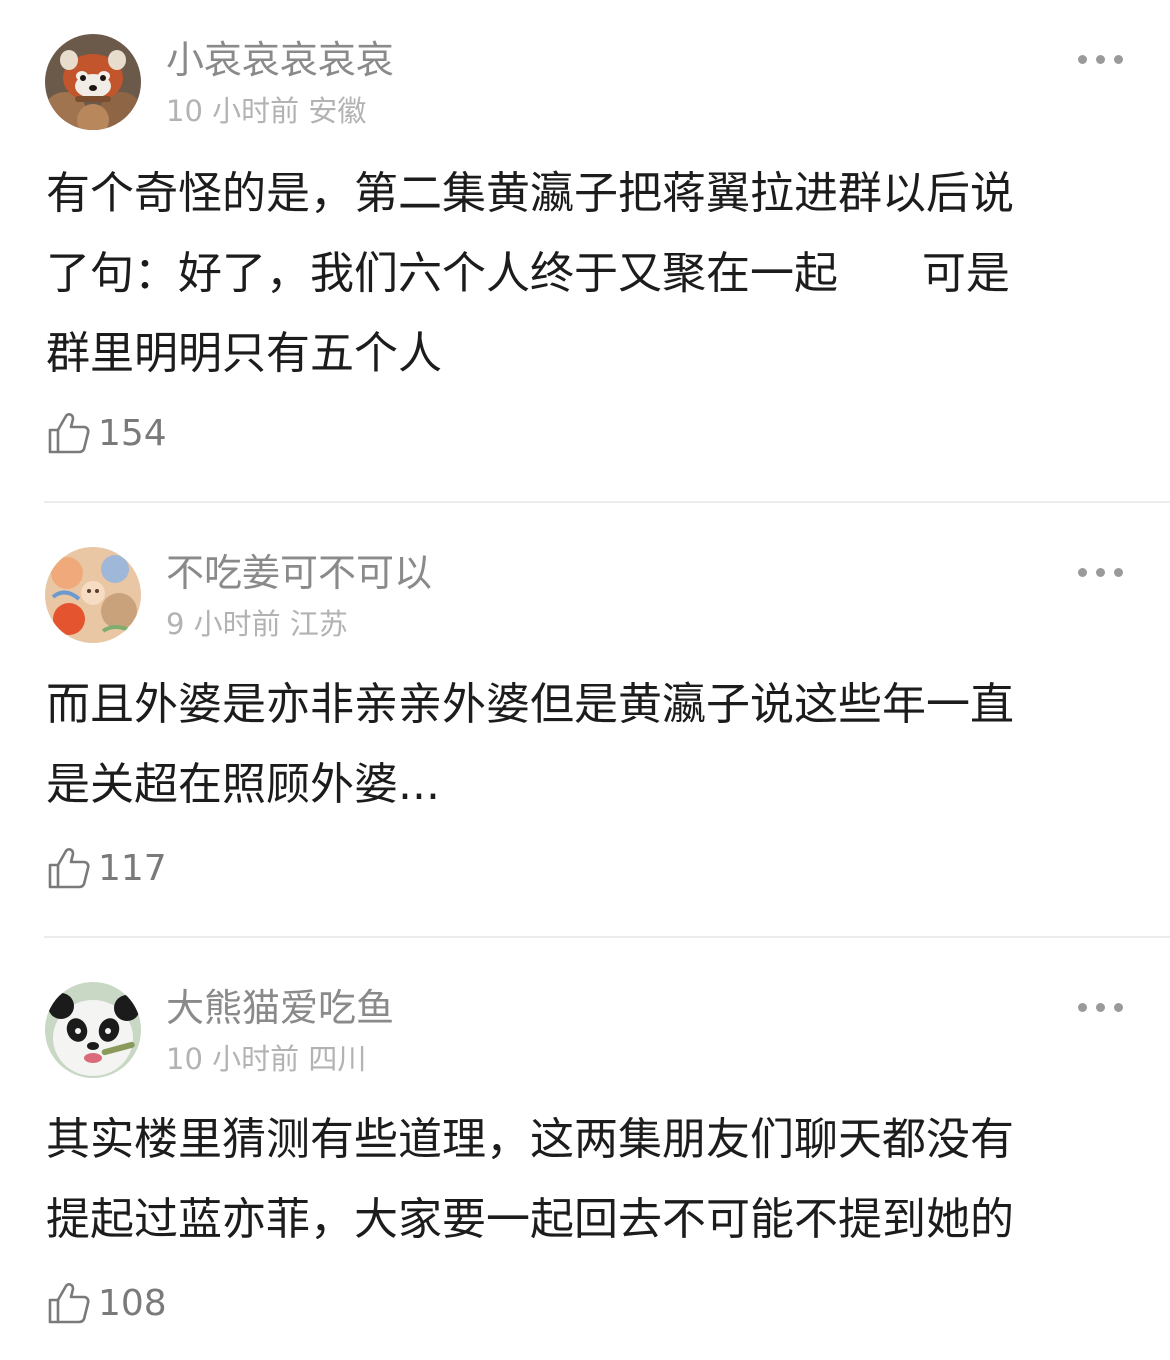  What do you see at coordinates (132, 1303) in the screenshot?
I see `like-count: 108` at bounding box center [132, 1303].